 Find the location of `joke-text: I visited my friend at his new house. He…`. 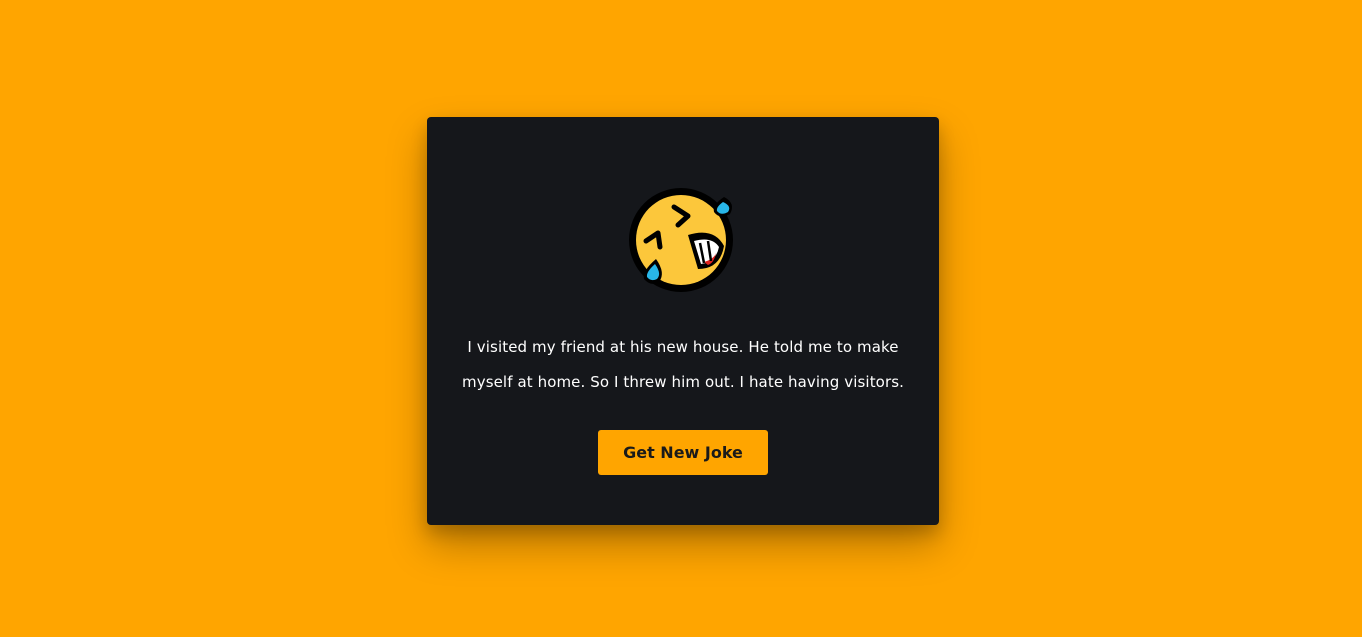

joke-text: I visited my friend at his new house. He… is located at coordinates (683, 364).